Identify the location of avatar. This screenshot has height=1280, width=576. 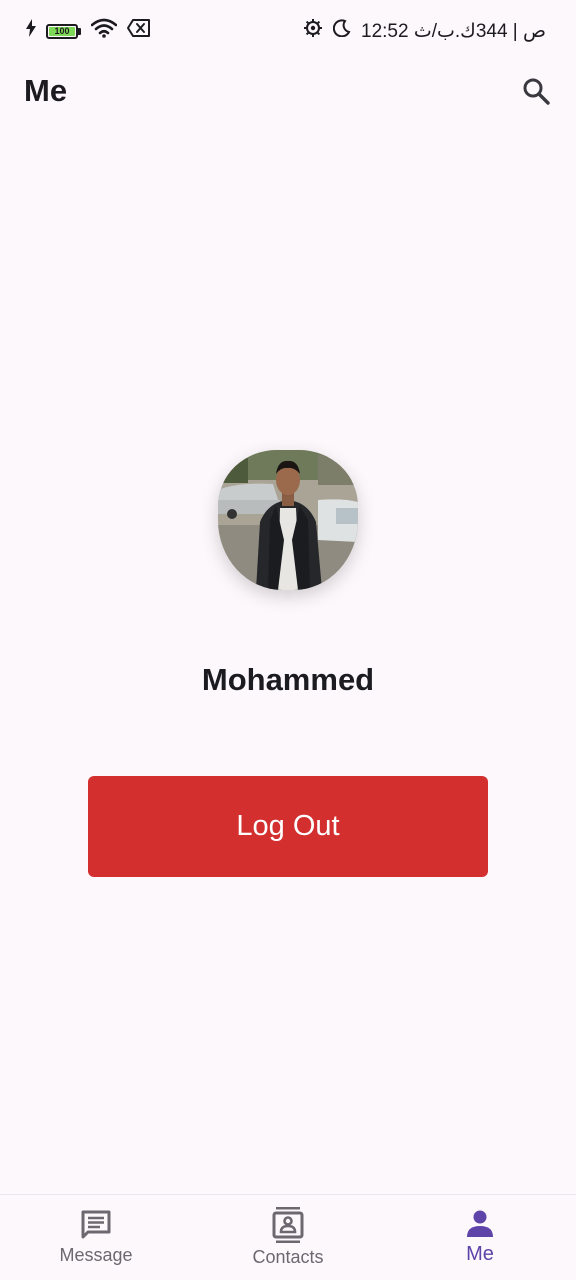
(288, 520).